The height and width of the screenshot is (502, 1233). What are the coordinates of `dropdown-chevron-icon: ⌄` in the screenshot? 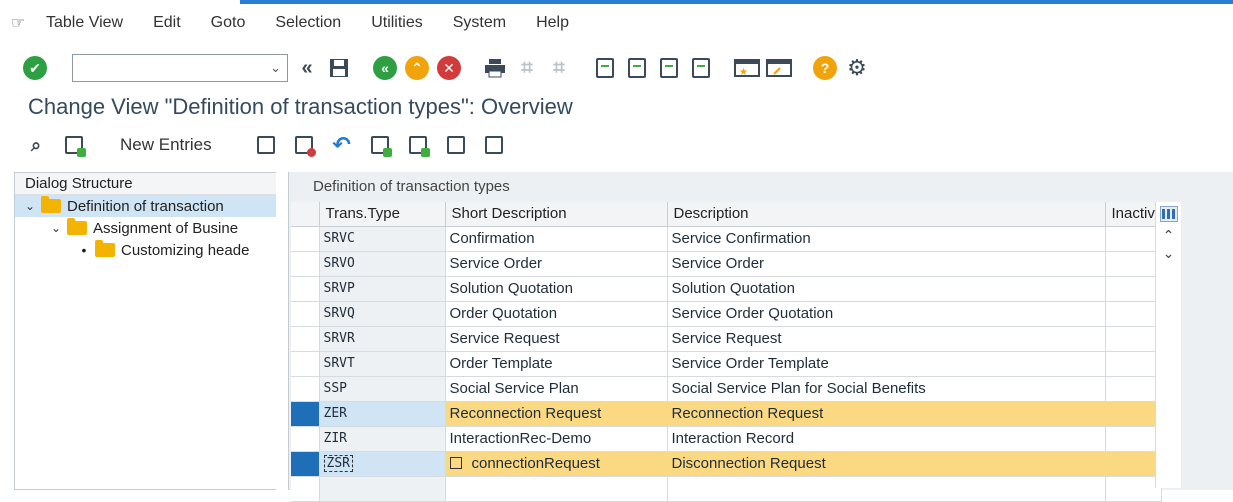 It's located at (275, 68).